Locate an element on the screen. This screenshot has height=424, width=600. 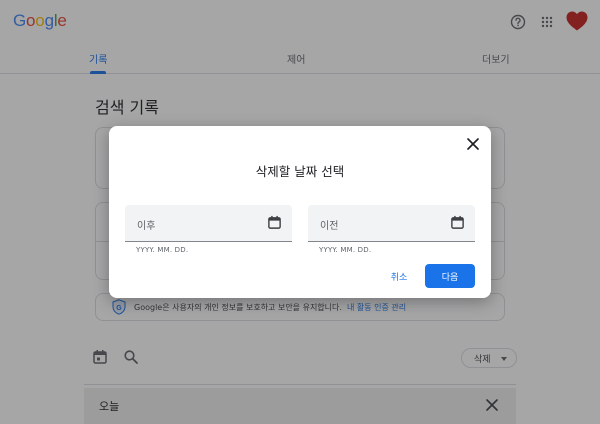
after-date-placeholder: 이후 is located at coordinates (146, 226).